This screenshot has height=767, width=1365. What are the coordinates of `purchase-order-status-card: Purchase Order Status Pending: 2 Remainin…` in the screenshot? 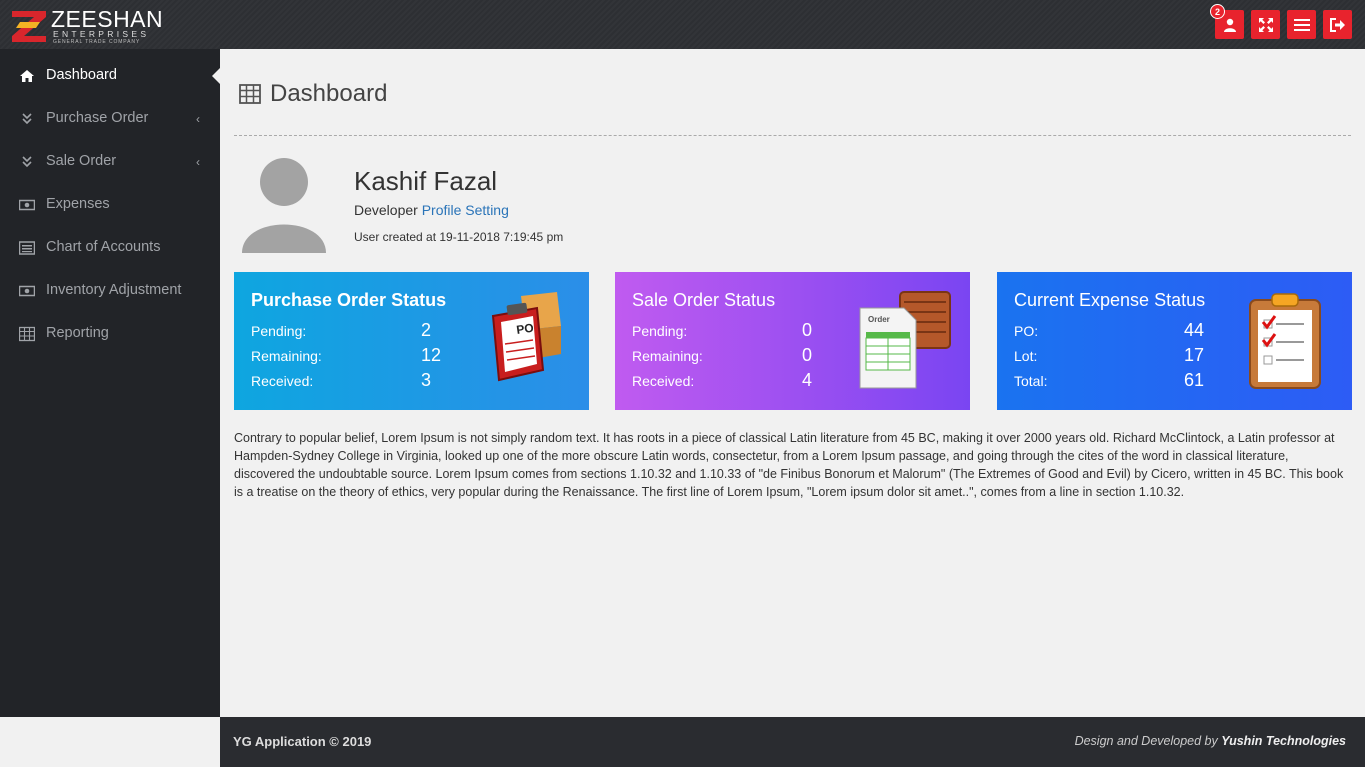 It's located at (411, 341).